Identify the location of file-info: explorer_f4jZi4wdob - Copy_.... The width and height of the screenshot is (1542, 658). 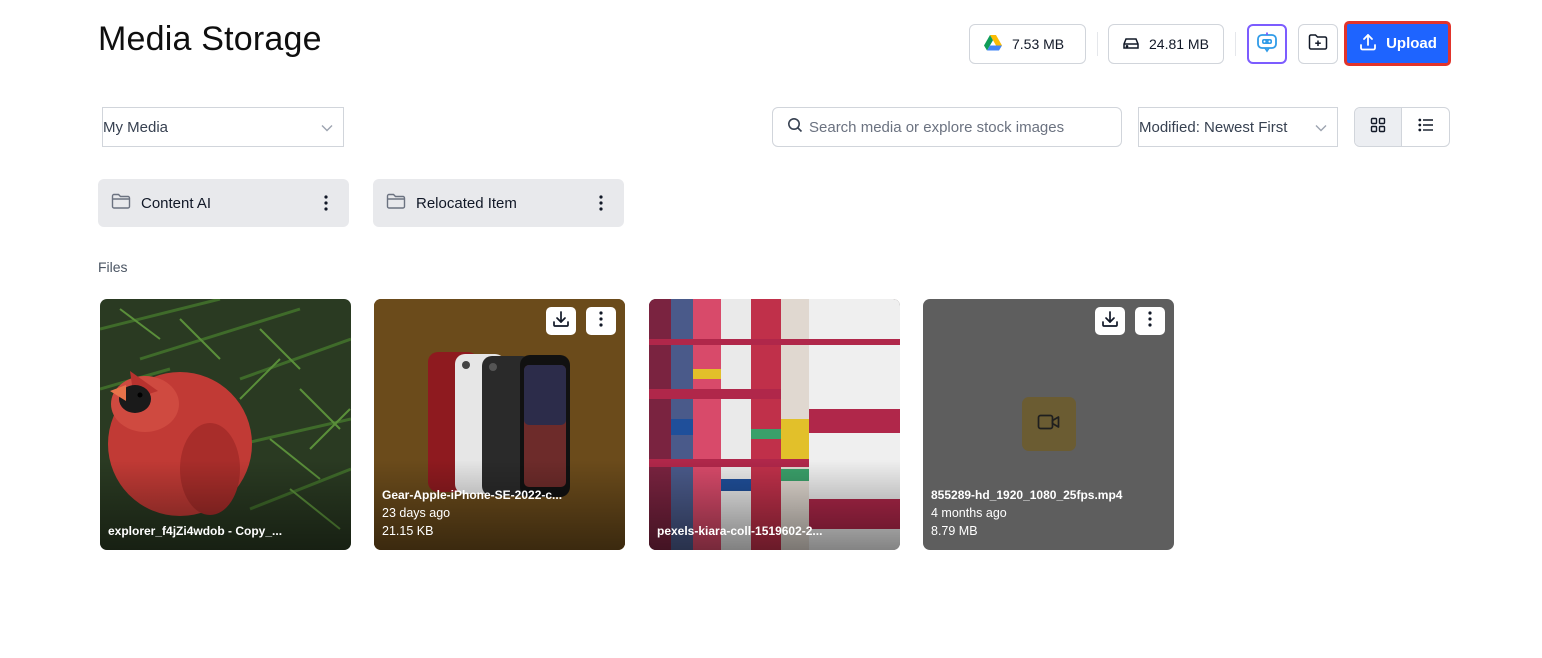
(195, 531).